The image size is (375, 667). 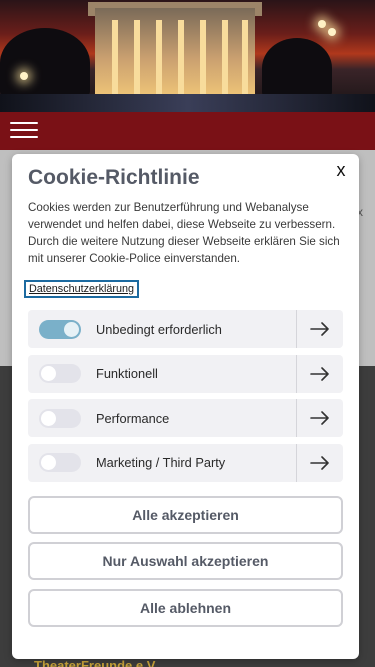 I want to click on category-main: Funktionell, so click(x=162, y=374).